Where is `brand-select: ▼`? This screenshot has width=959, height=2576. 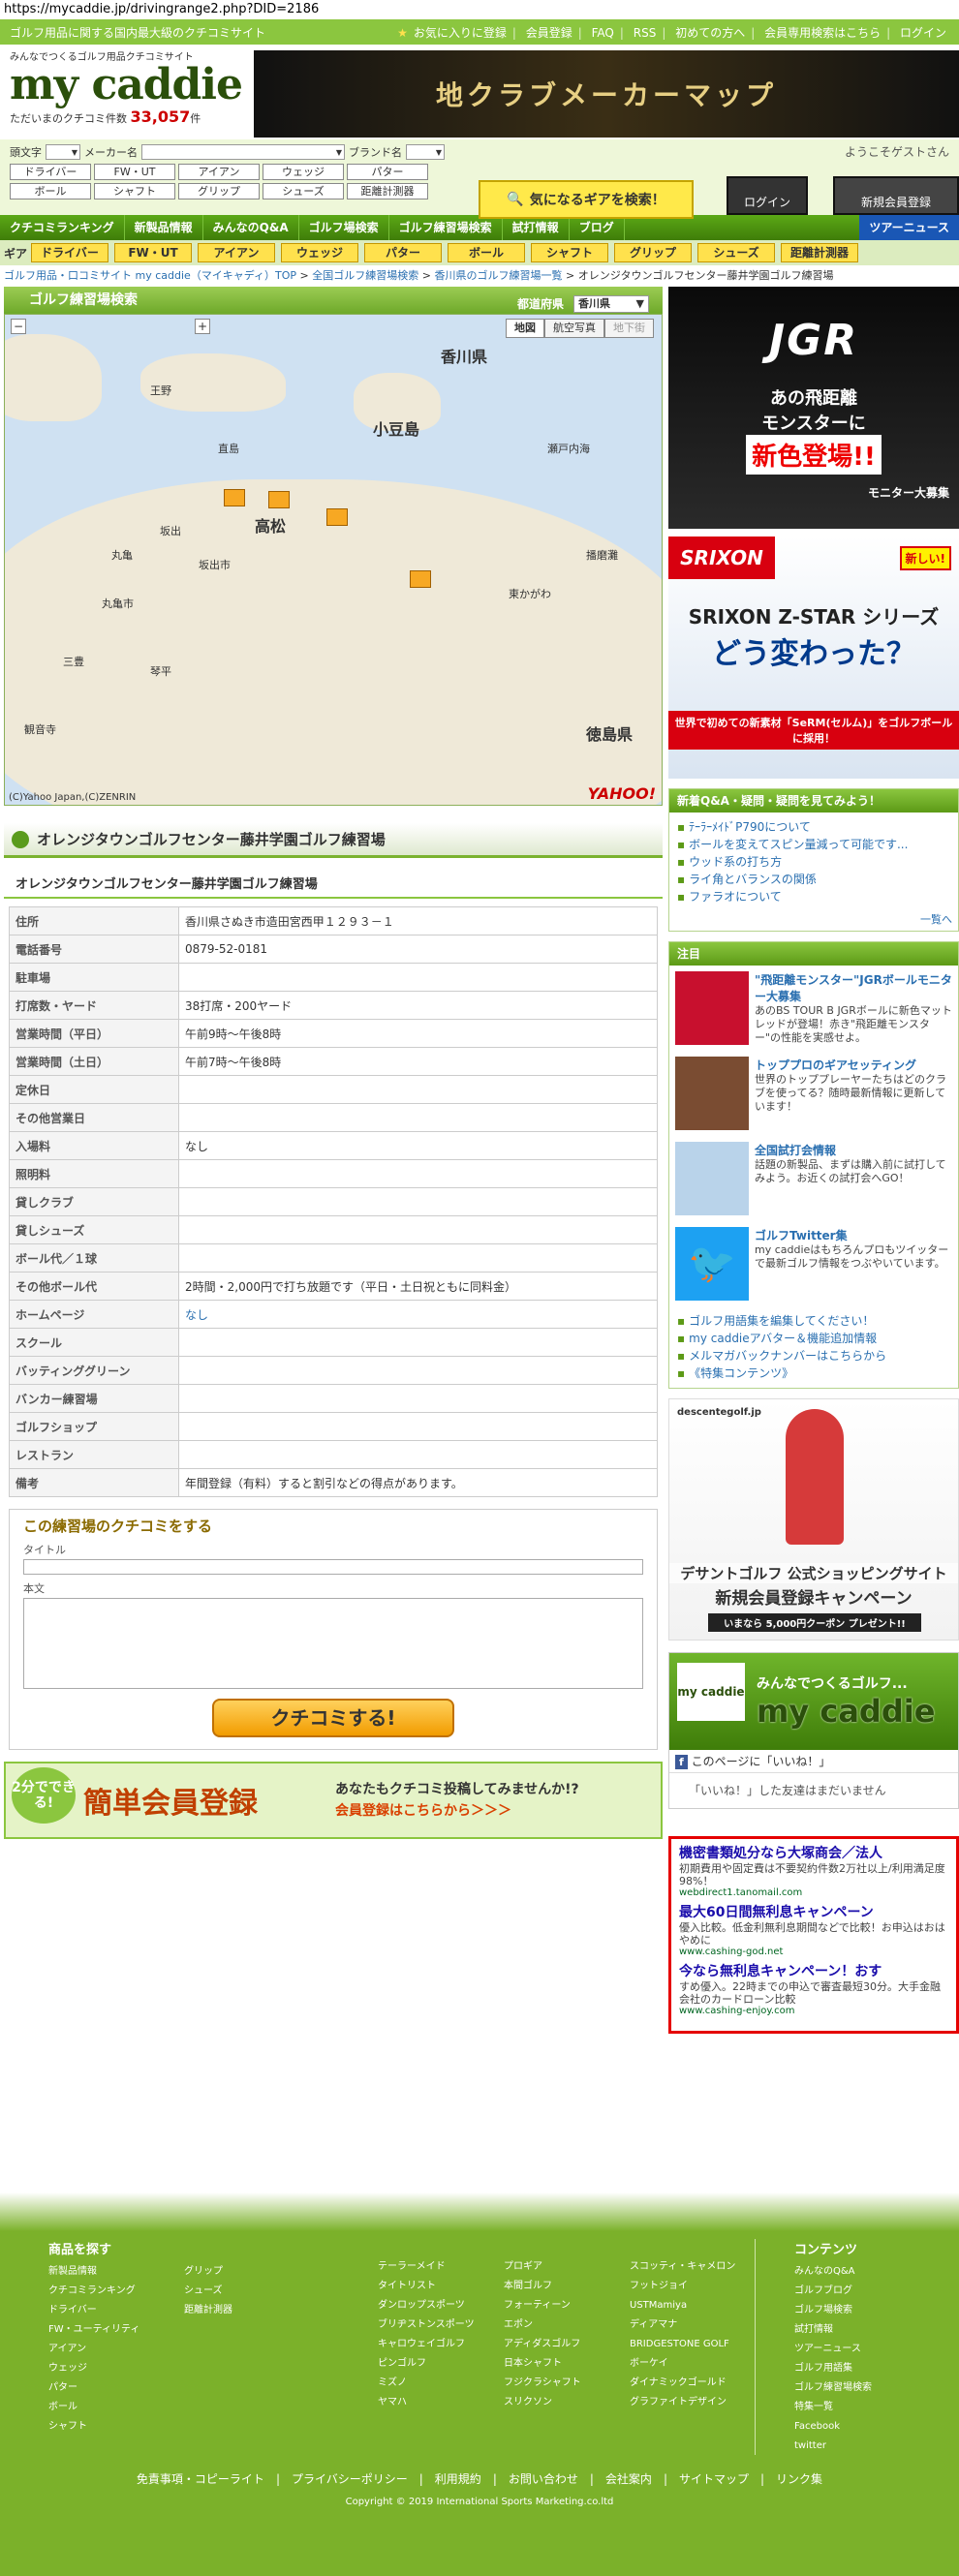 brand-select: ▼ is located at coordinates (425, 152).